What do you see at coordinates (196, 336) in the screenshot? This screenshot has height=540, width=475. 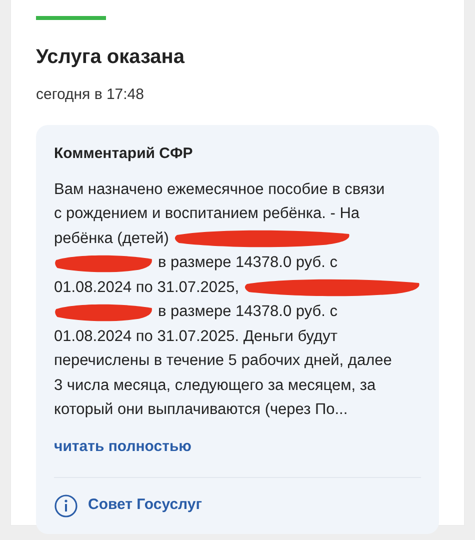 I see `comment-text: 01.08.2024 по 31.07.2025. Деньги будут` at bounding box center [196, 336].